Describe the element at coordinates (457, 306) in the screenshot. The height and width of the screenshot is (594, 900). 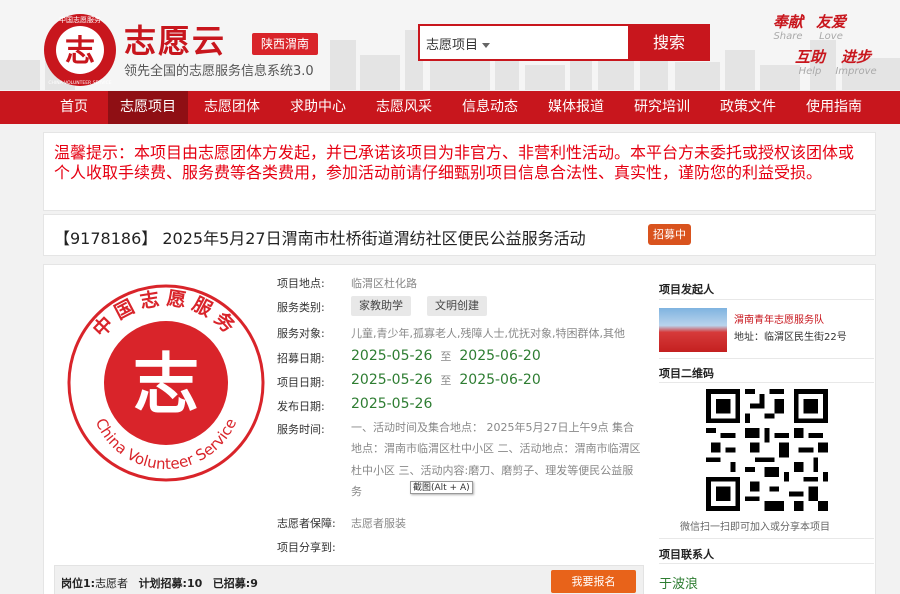
I see `category-tag: 文明创建` at that location.